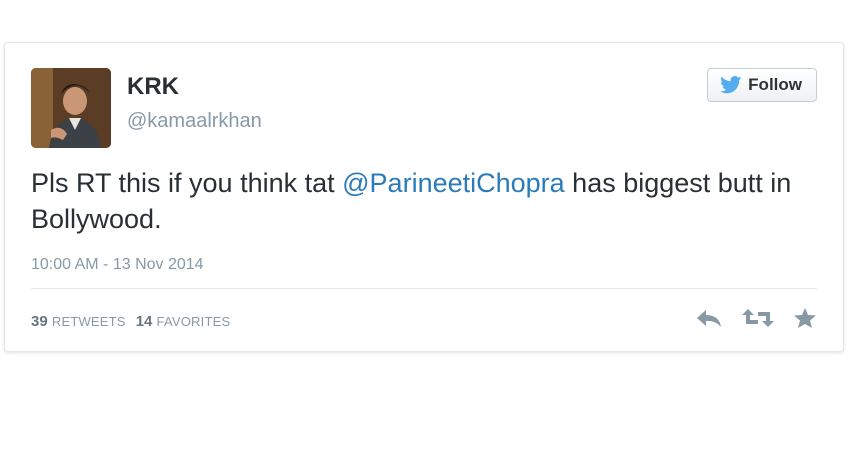  I want to click on favorites-count: 14, so click(144, 321).